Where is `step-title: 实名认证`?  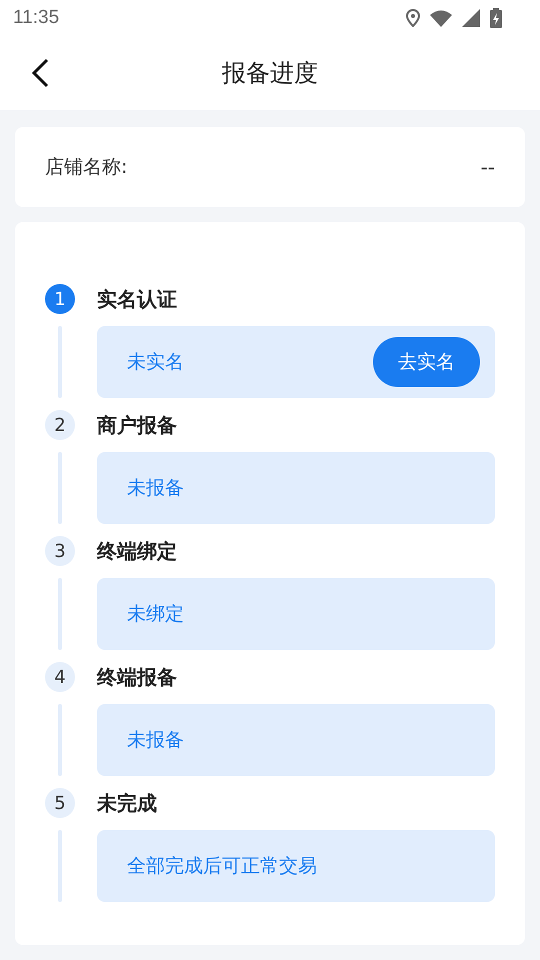 step-title: 实名认证 is located at coordinates (137, 299).